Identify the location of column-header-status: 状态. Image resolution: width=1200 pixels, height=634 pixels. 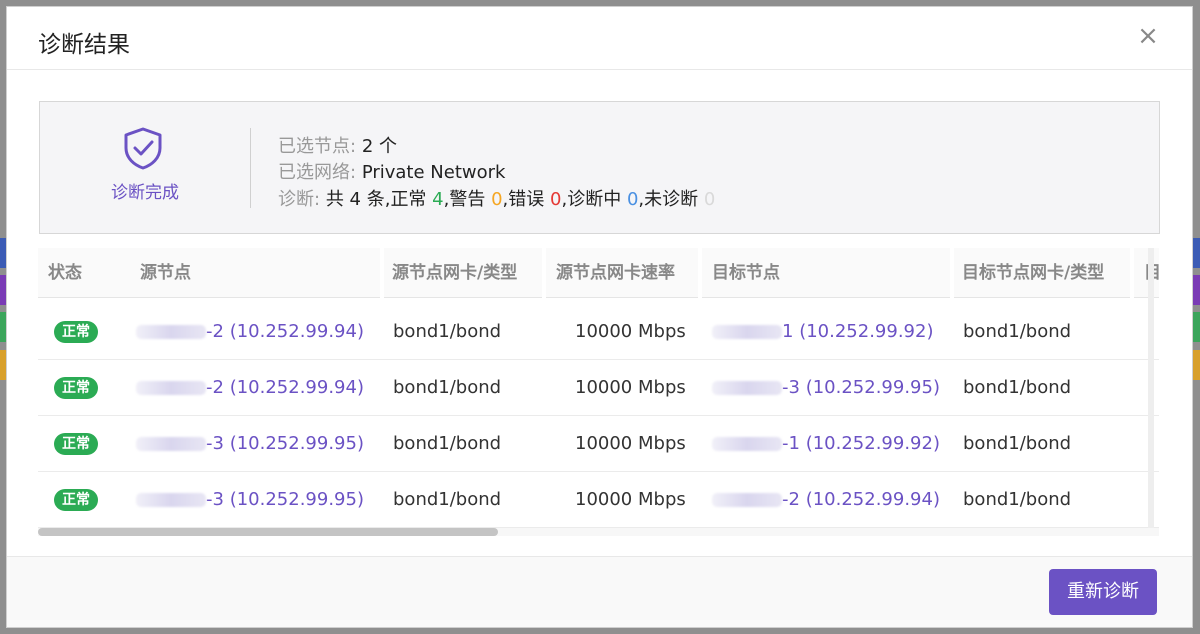
(84, 273).